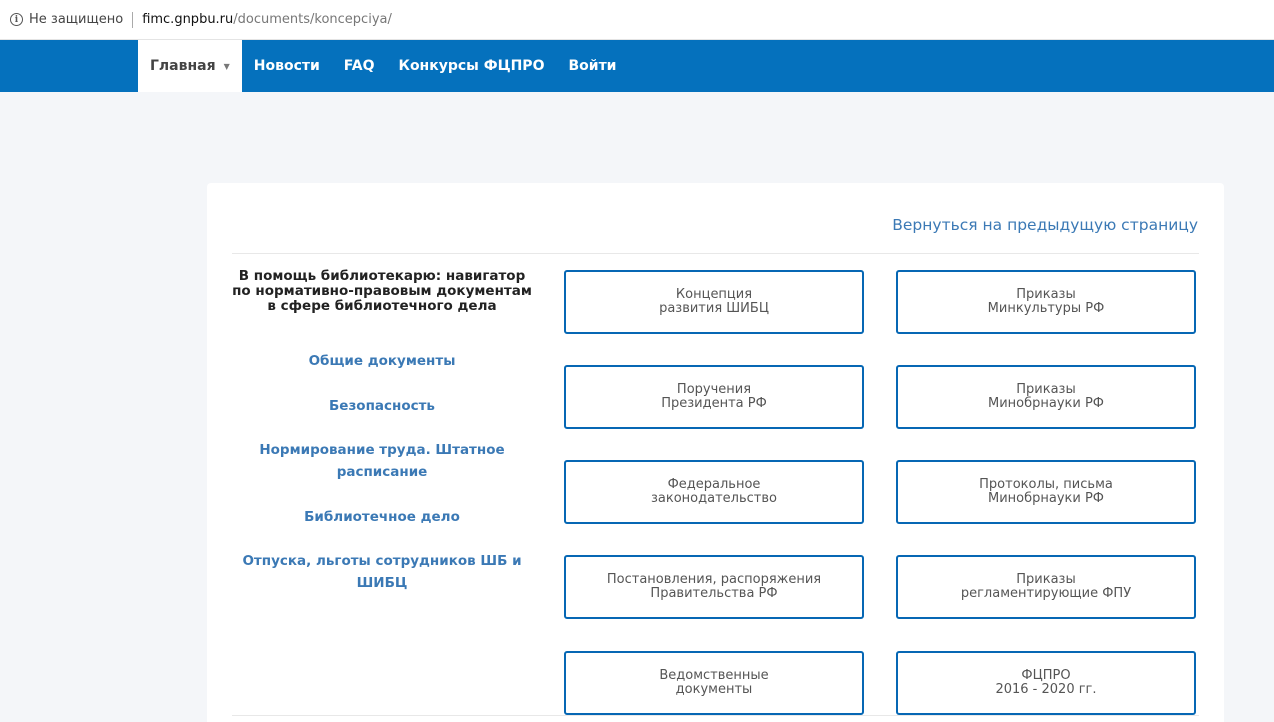 The image size is (1274, 722). I want to click on button-label: Федеральное законодательство, so click(714, 491).